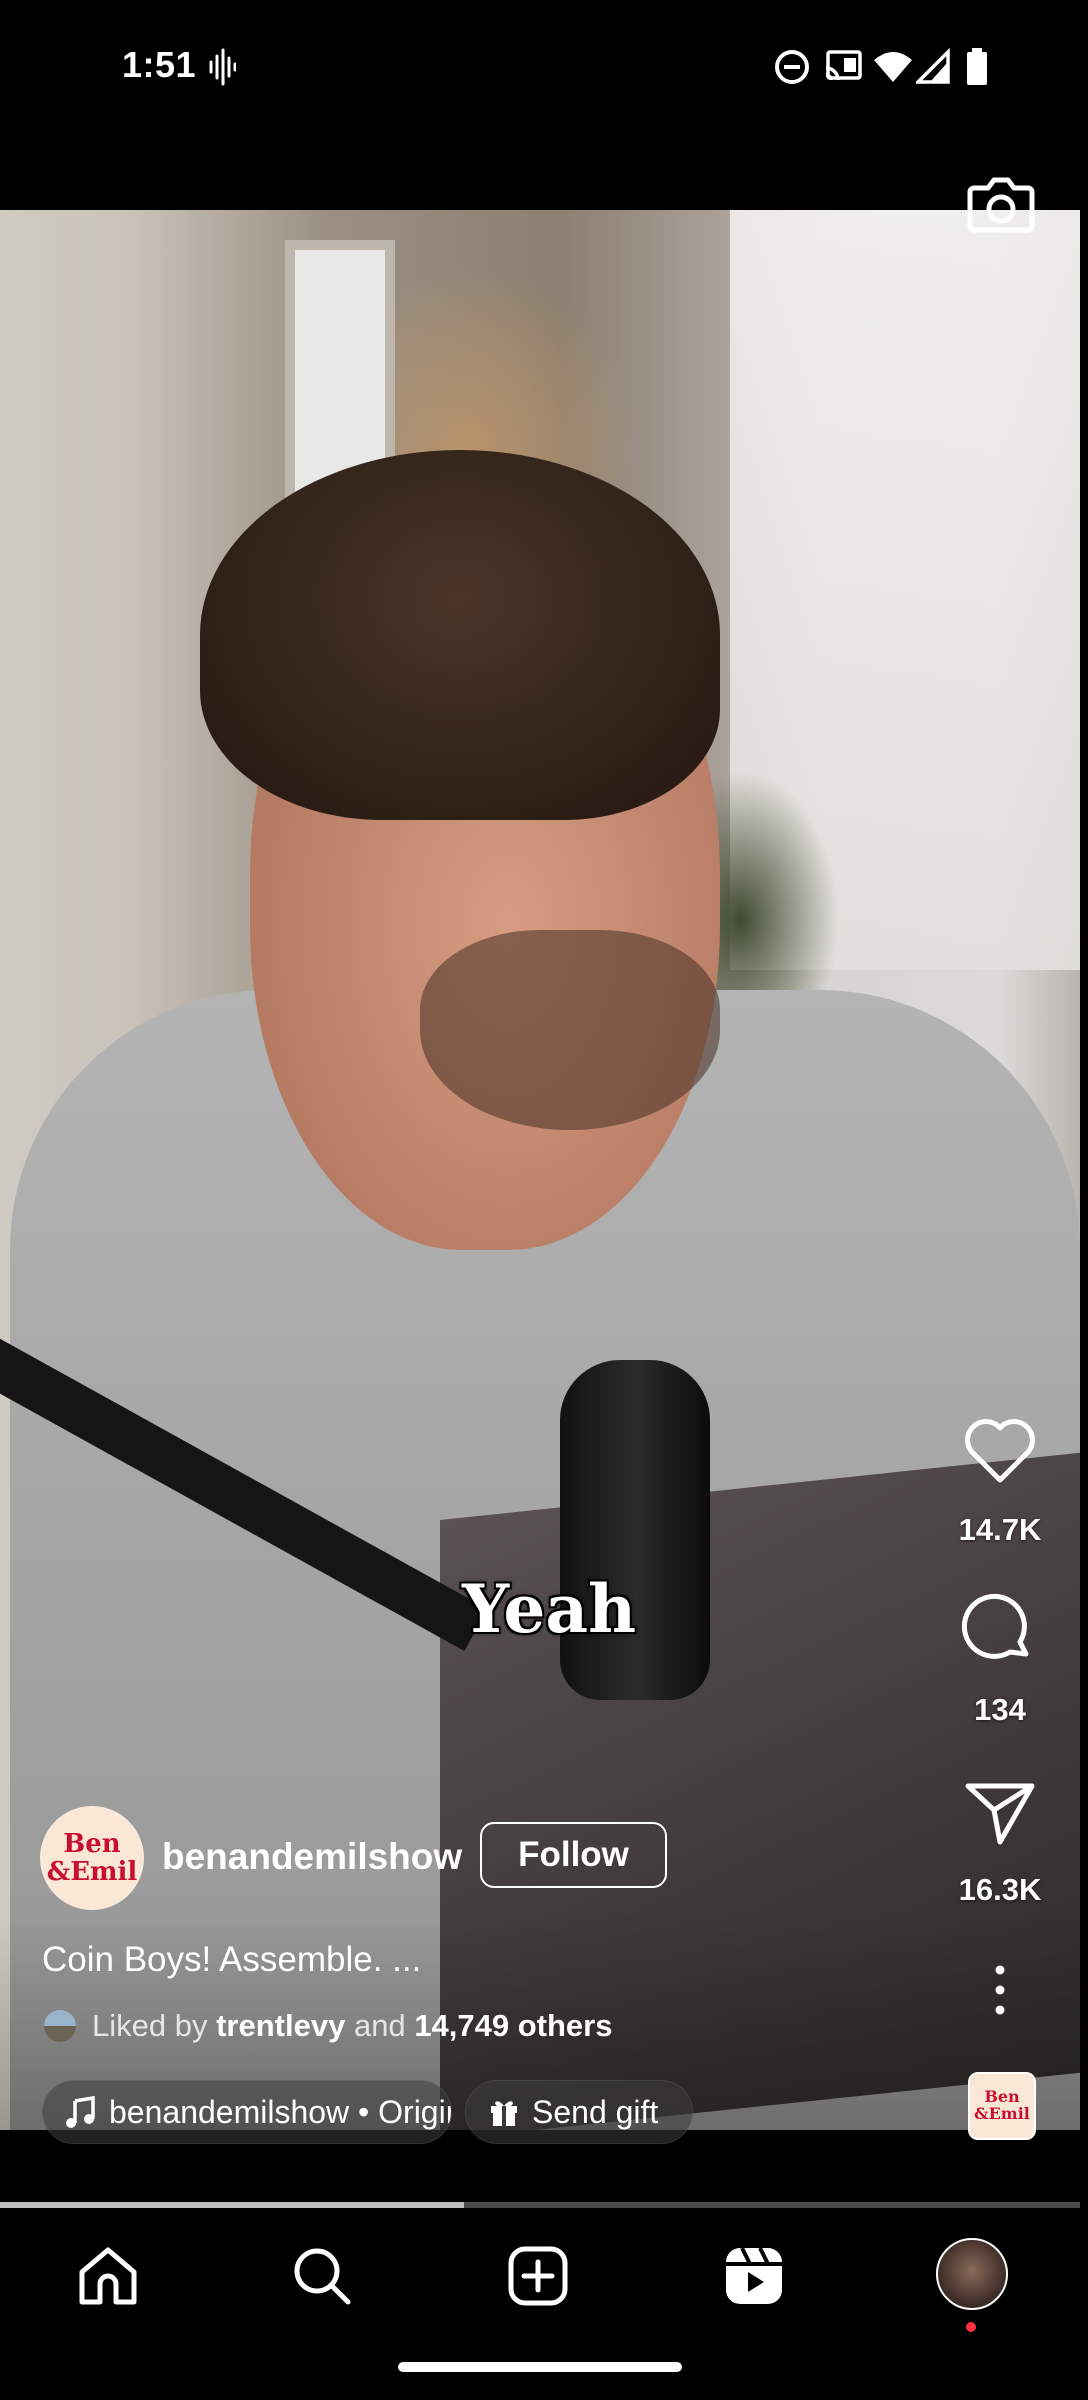 The image size is (1088, 2400). What do you see at coordinates (1001, 203) in the screenshot?
I see `camera-icon` at bounding box center [1001, 203].